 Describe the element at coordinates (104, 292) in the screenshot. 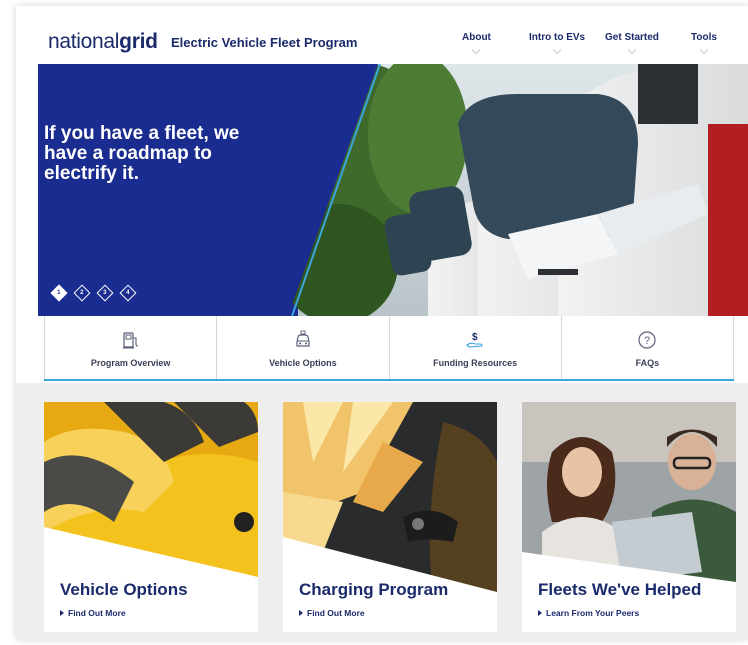

I see `carousel-dot-3: 3` at that location.